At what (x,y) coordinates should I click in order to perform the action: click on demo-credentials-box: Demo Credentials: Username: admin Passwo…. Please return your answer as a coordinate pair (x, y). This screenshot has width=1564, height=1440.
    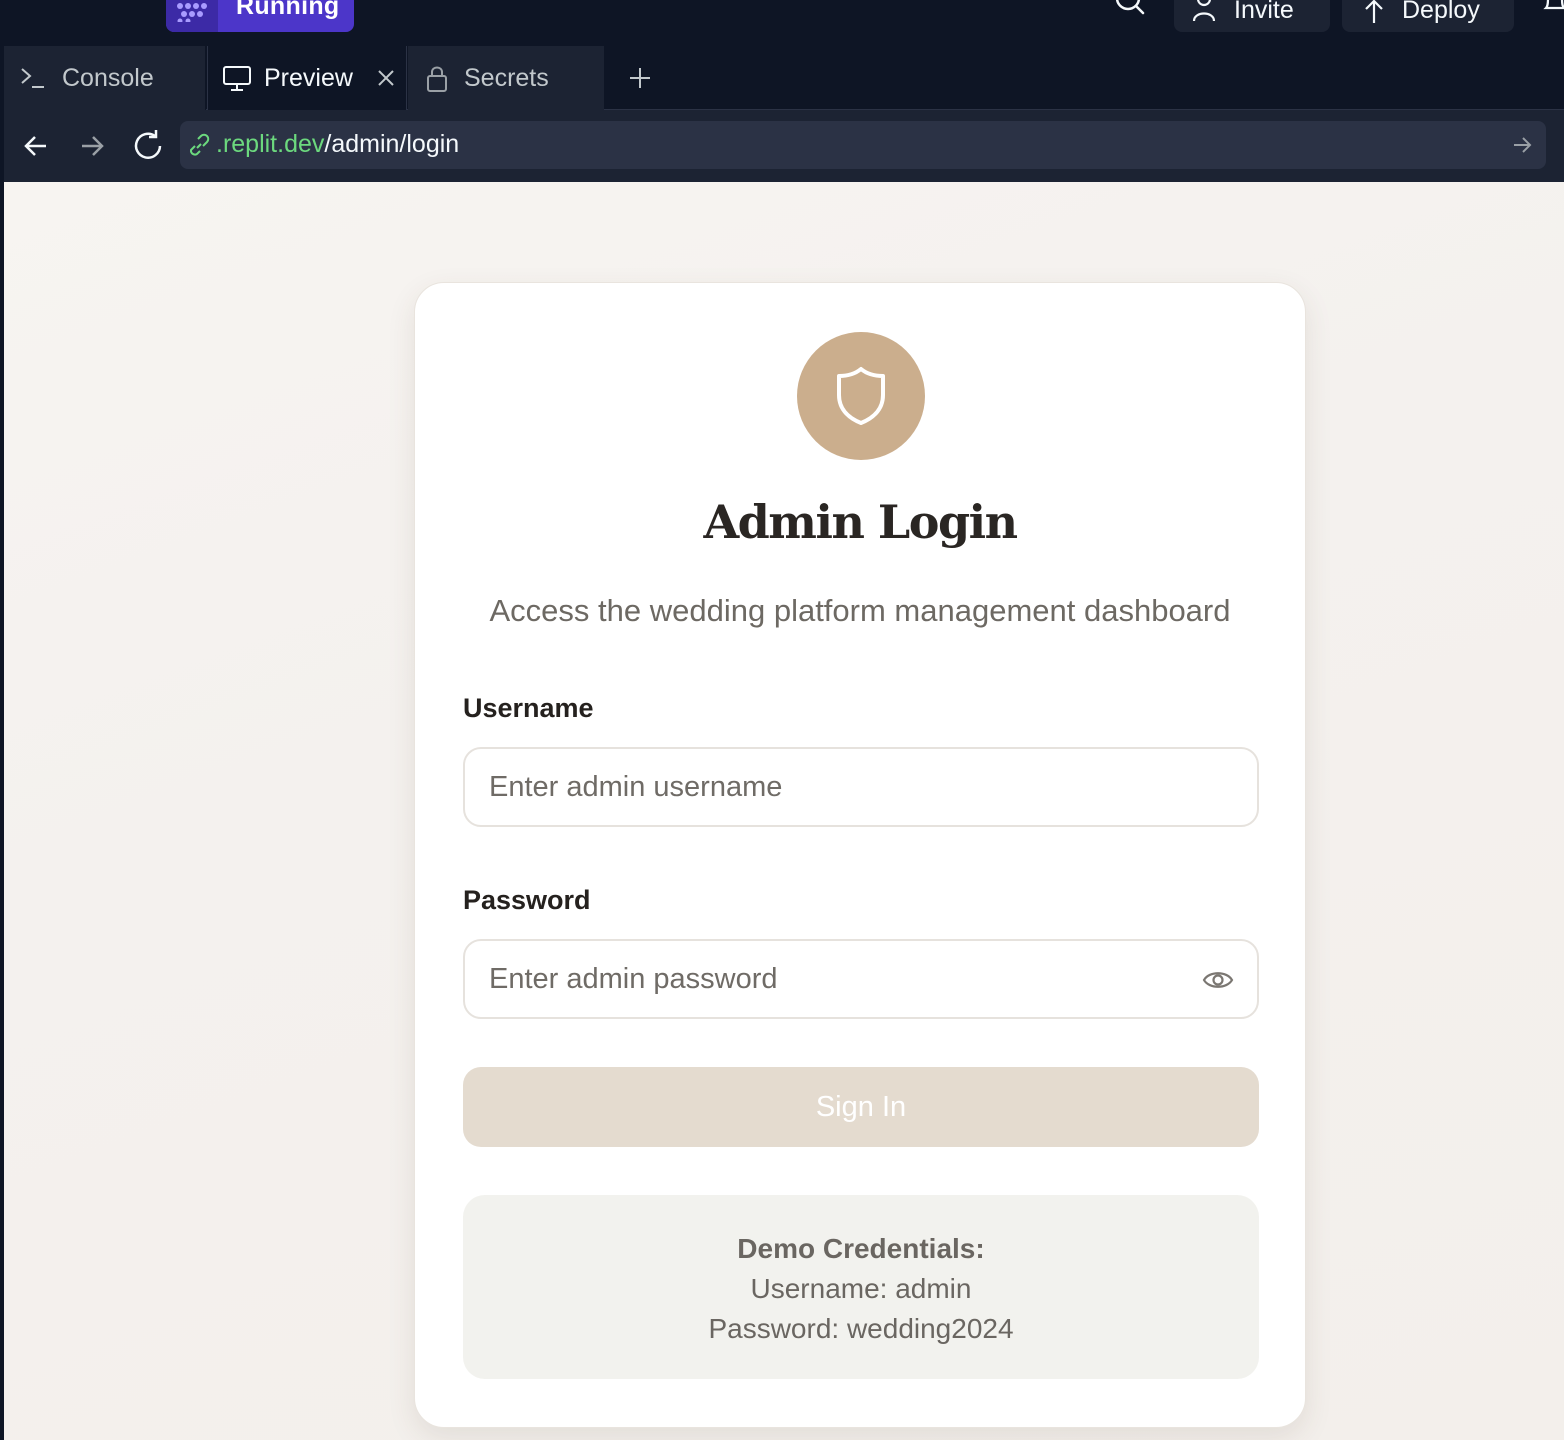
    Looking at the image, I should click on (861, 1287).